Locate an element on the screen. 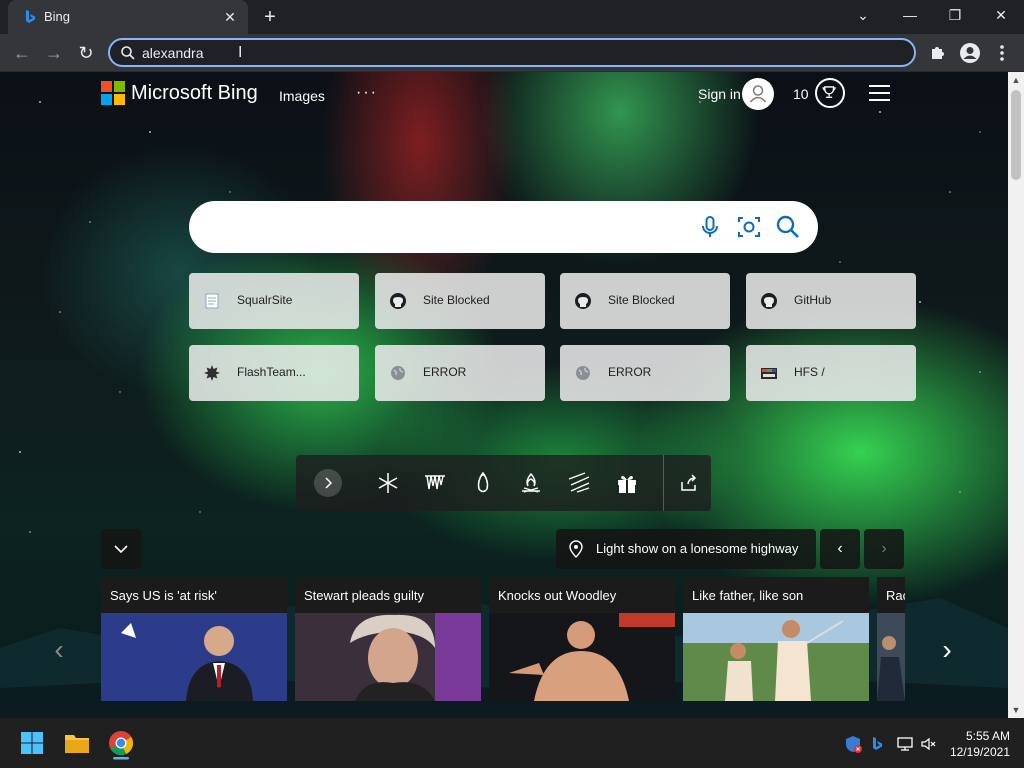  expand-arrow-button is located at coordinates (328, 483).